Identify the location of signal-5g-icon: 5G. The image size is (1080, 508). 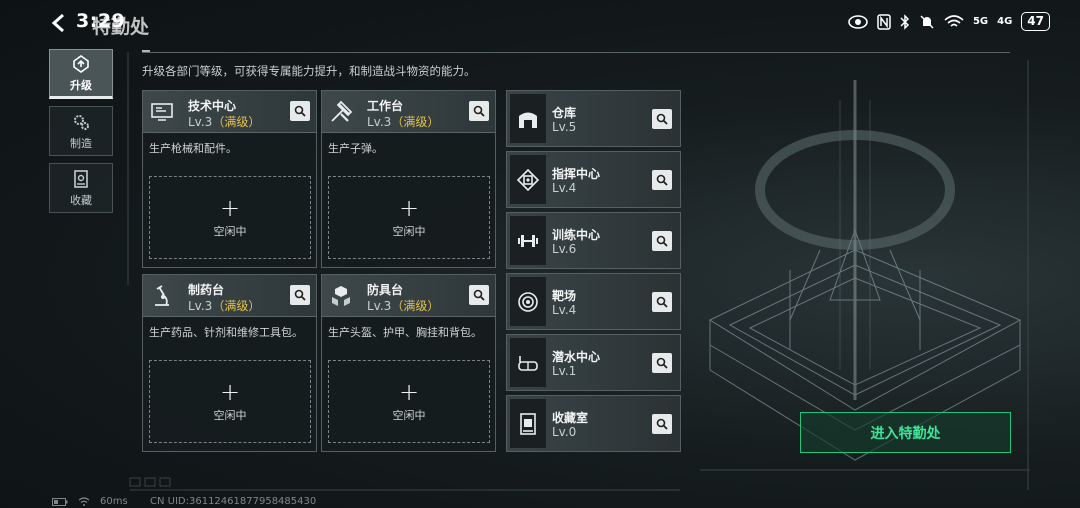
(980, 21).